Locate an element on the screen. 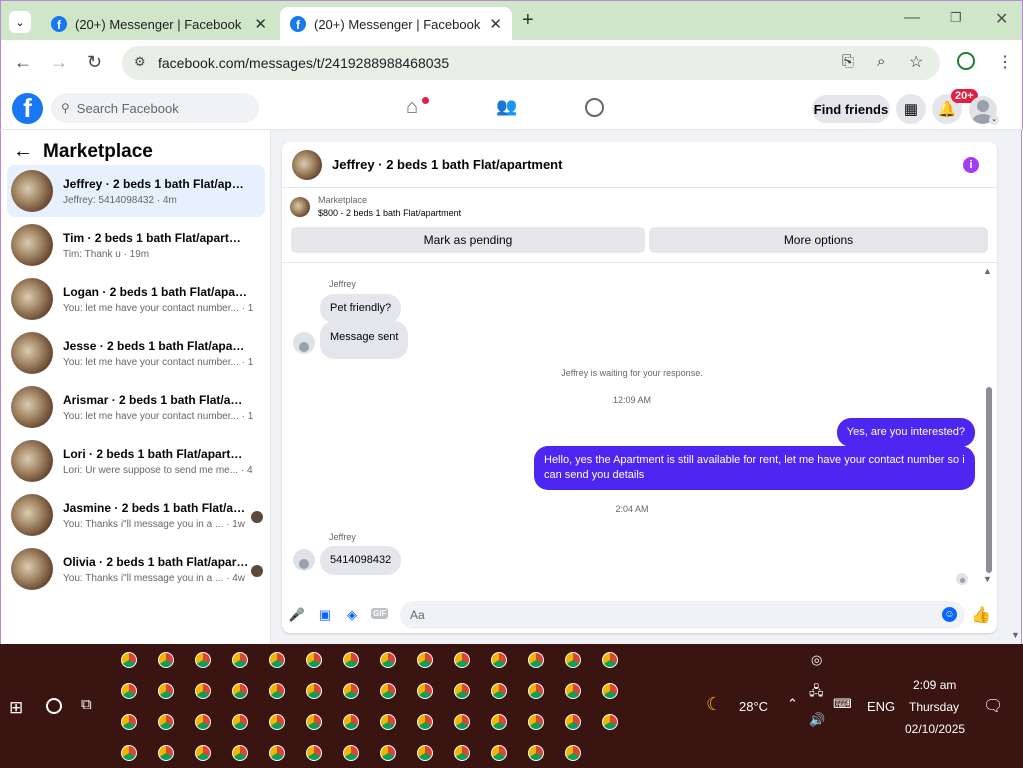 The image size is (1023, 768). show-hidden-icons-chevron: ⌃ is located at coordinates (792, 704).